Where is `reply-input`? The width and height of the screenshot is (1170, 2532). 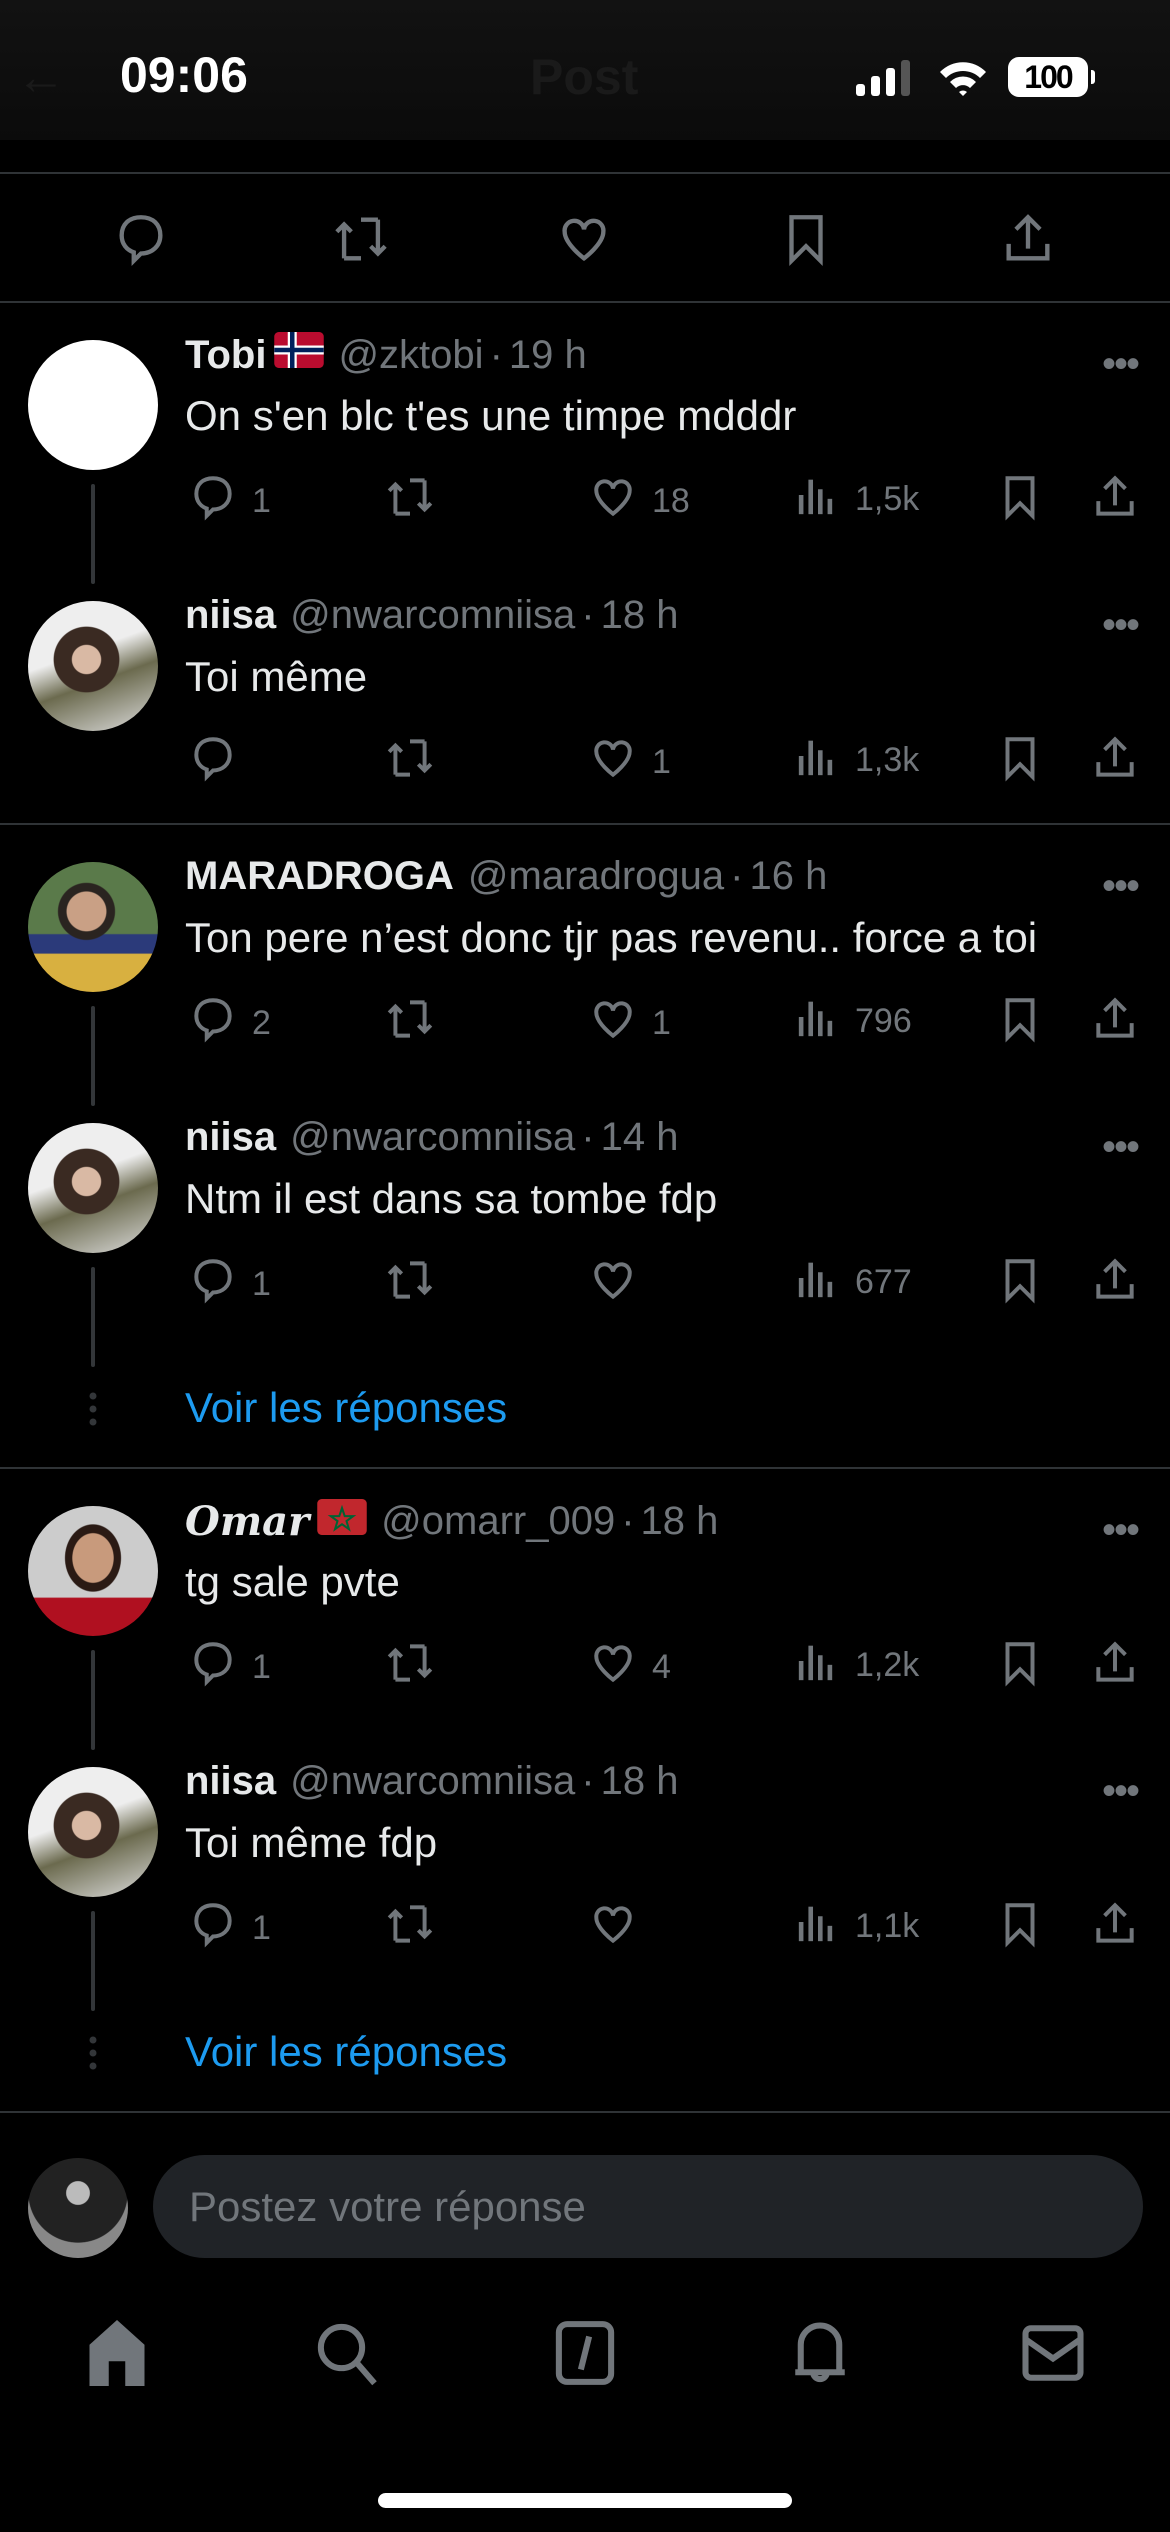 reply-input is located at coordinates (648, 2206).